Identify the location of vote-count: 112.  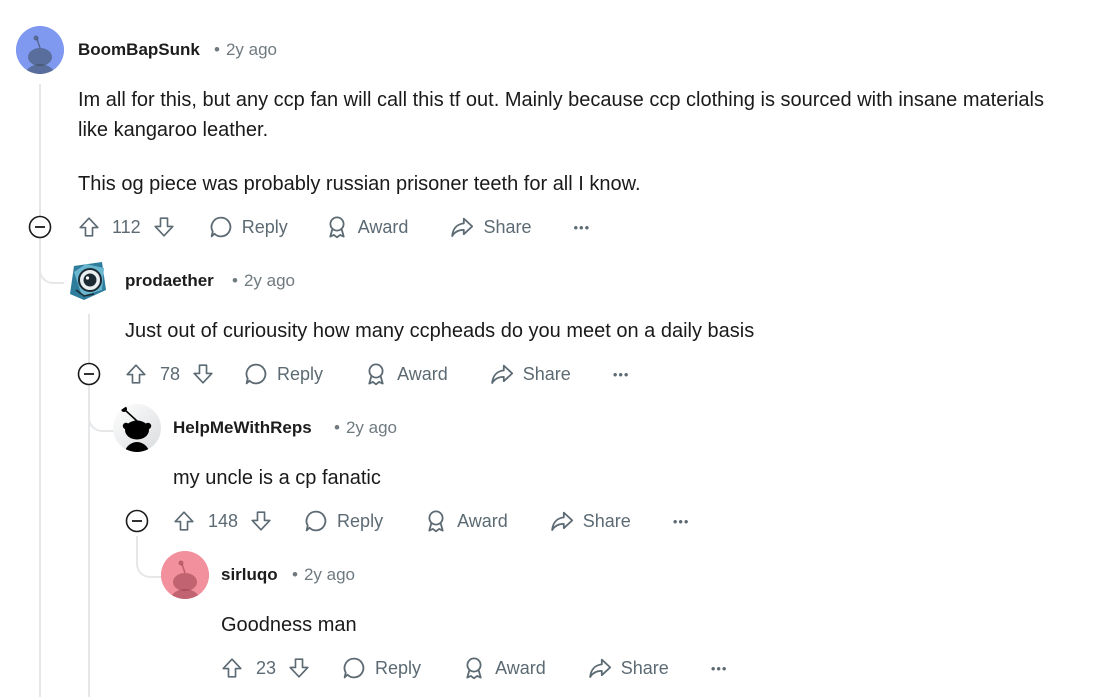
(126, 226).